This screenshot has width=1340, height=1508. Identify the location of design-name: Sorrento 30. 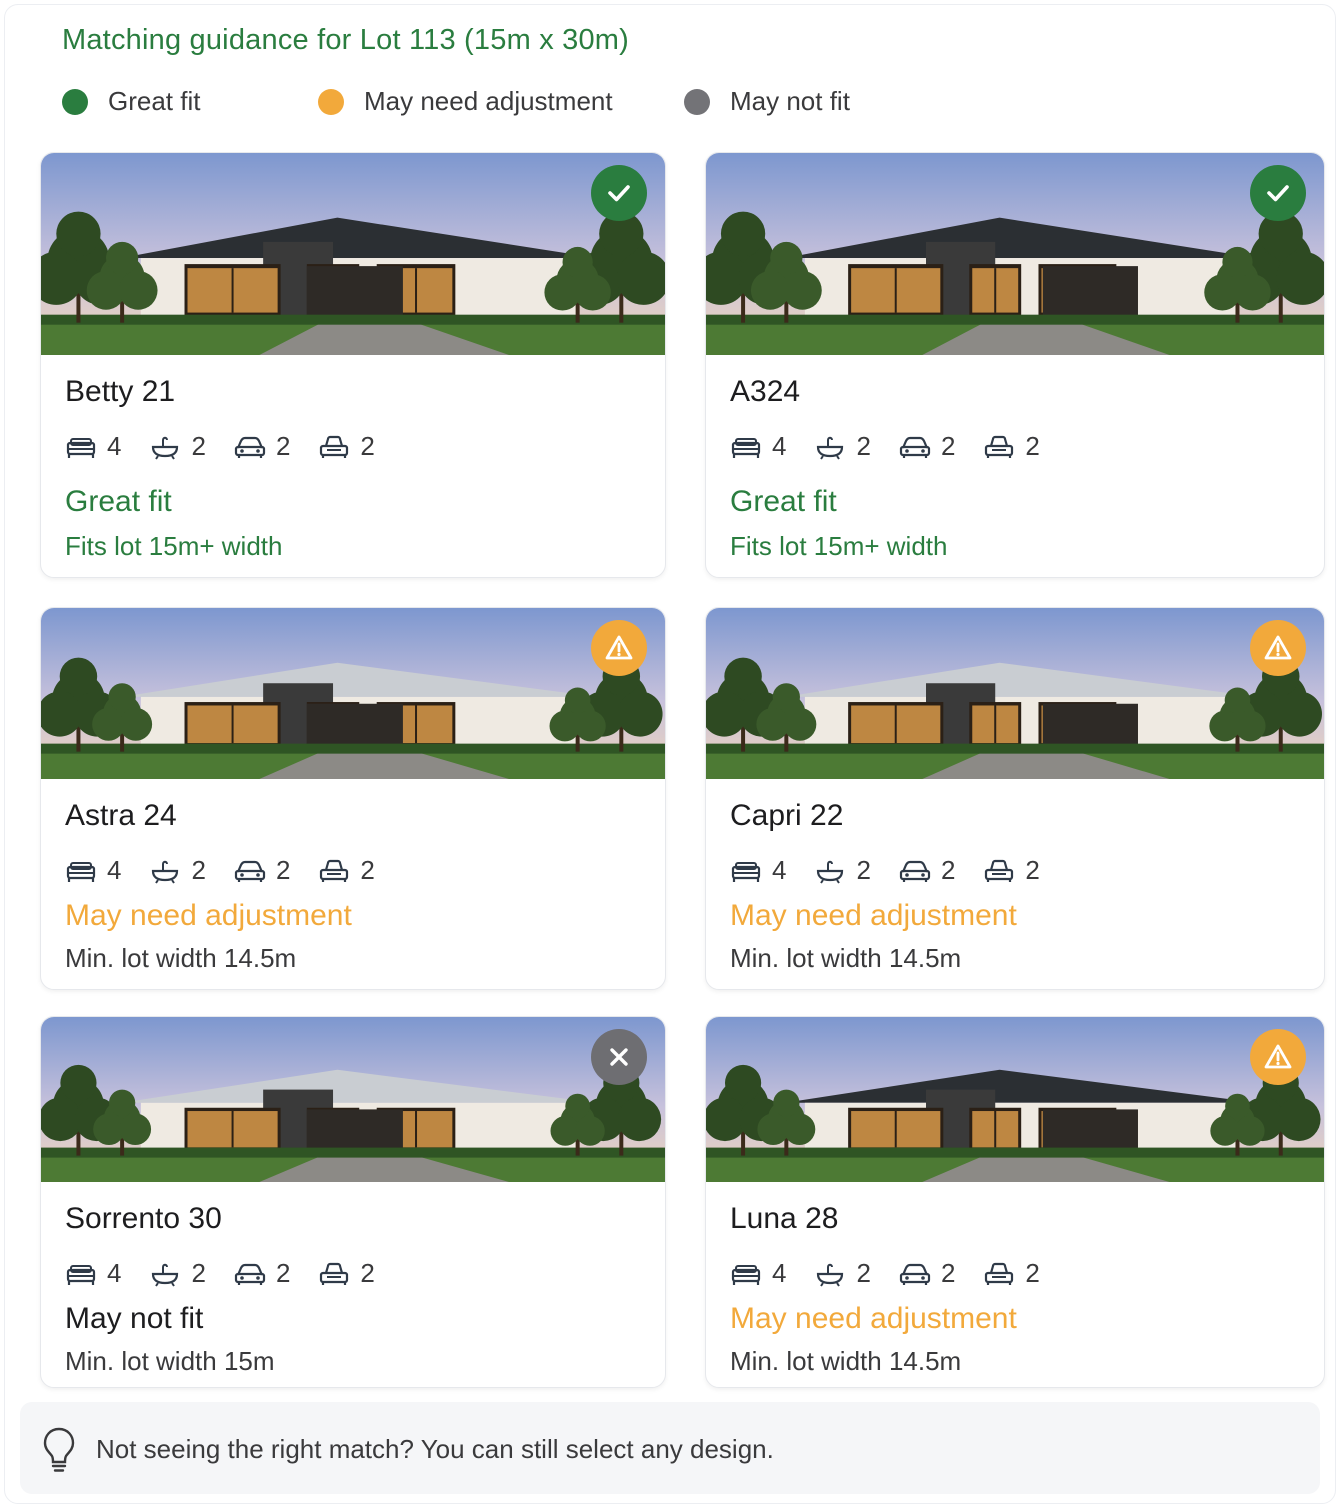
(143, 1218).